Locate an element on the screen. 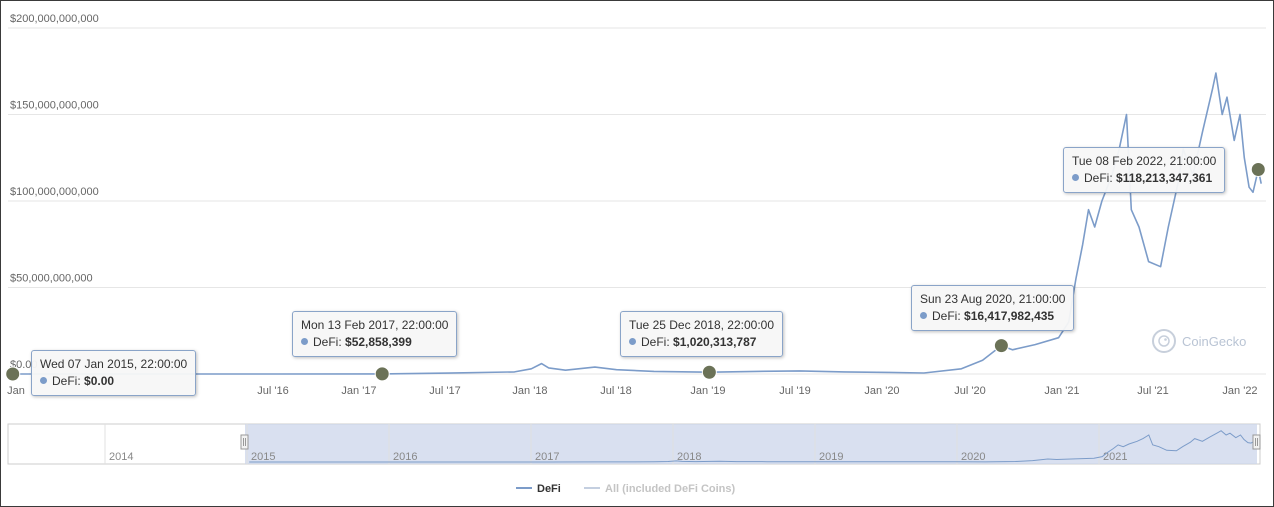 The width and height of the screenshot is (1274, 507). legend-label-defi: DeFi is located at coordinates (549, 489).